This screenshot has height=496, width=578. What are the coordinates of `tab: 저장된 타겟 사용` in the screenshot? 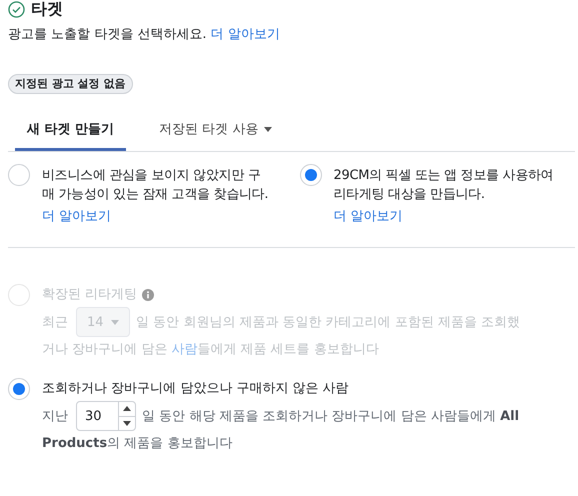 It's located at (215, 130).